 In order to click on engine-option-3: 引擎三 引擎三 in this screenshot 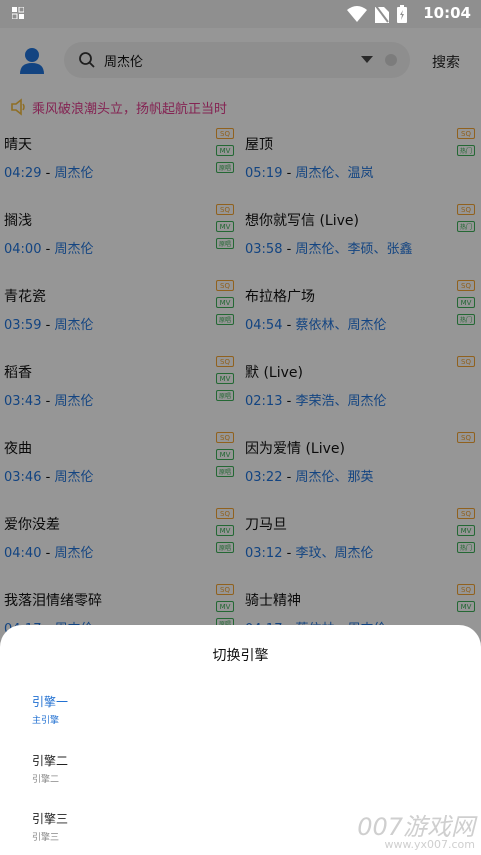, I will do `click(50, 826)`.